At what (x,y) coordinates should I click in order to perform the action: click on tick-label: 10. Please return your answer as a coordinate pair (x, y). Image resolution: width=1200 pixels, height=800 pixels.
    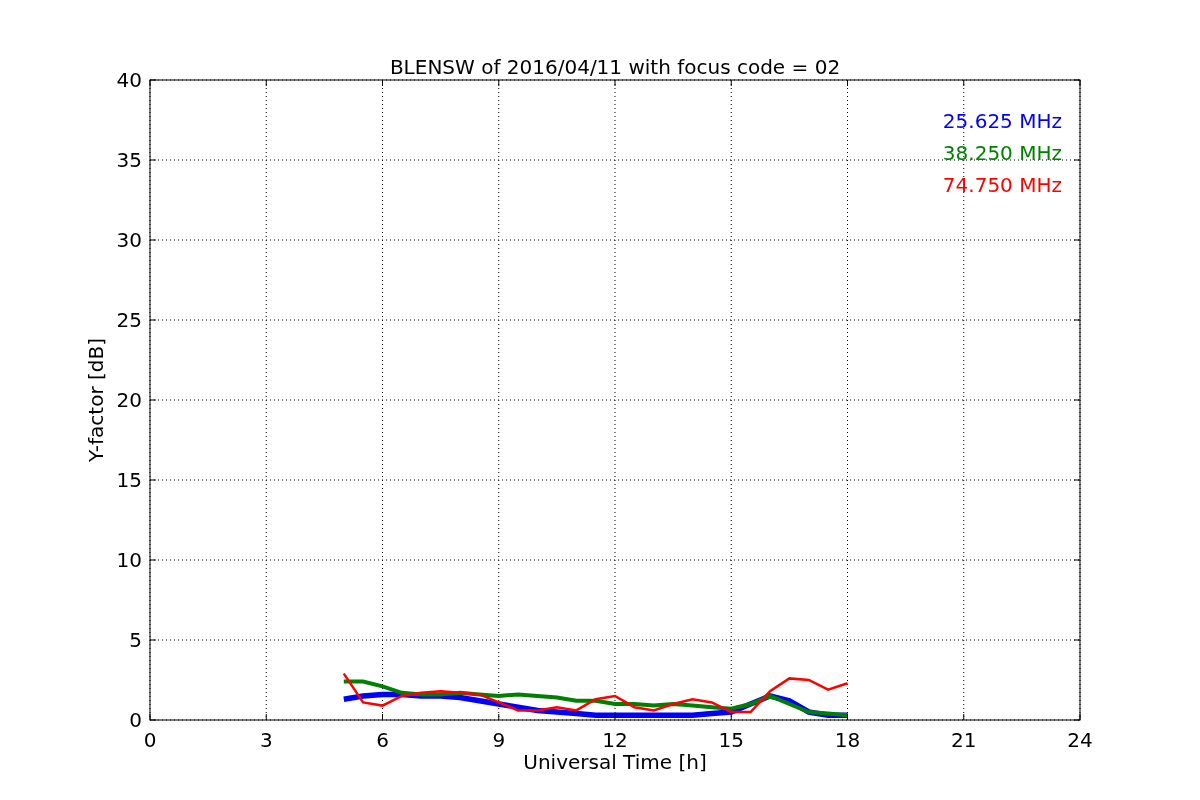
    Looking at the image, I should click on (129, 560).